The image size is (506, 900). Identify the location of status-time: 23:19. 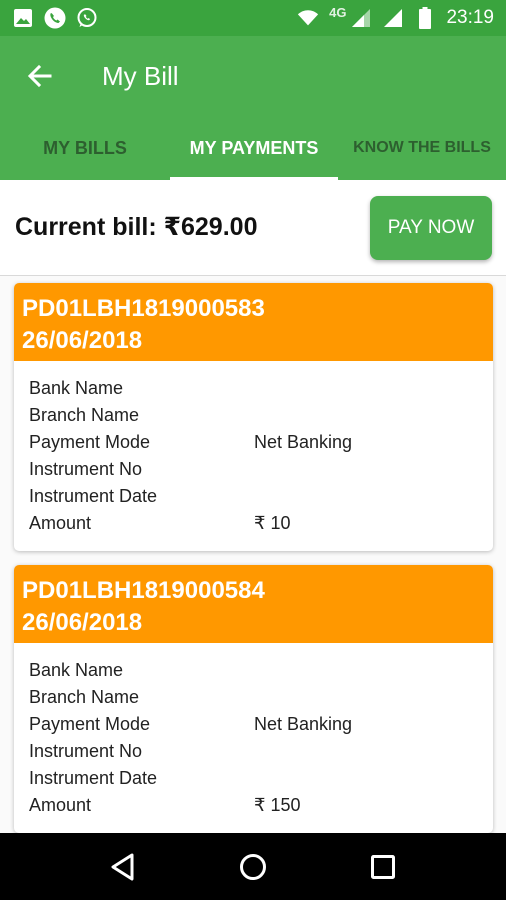
(470, 17).